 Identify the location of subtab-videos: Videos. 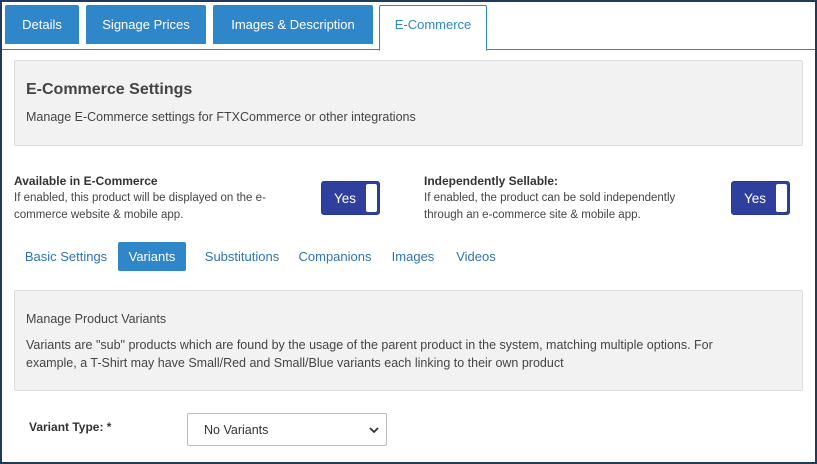
(476, 256).